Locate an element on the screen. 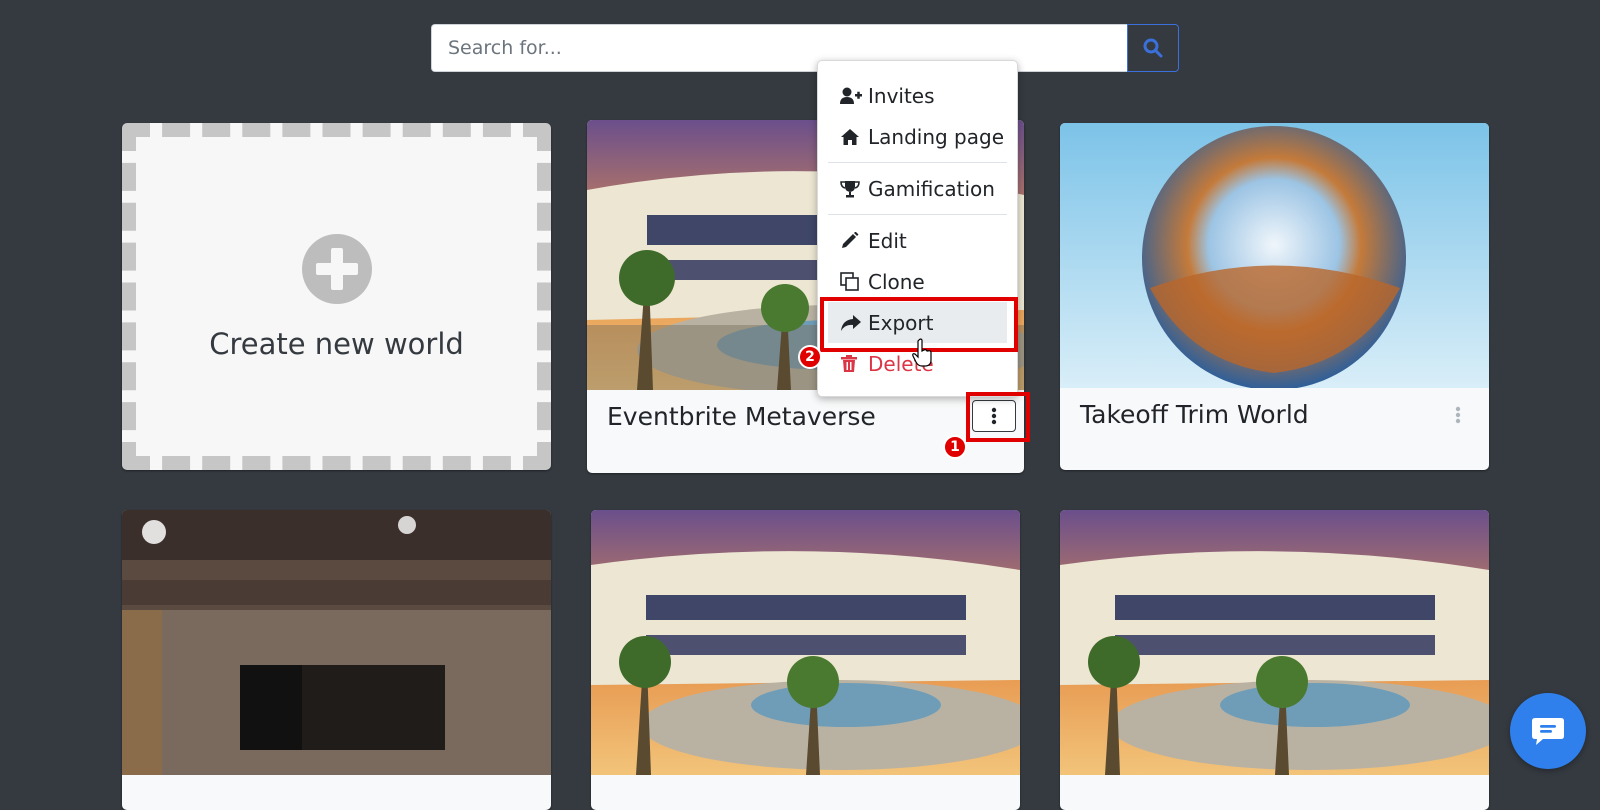  user-plus-icon is located at coordinates (851, 95).